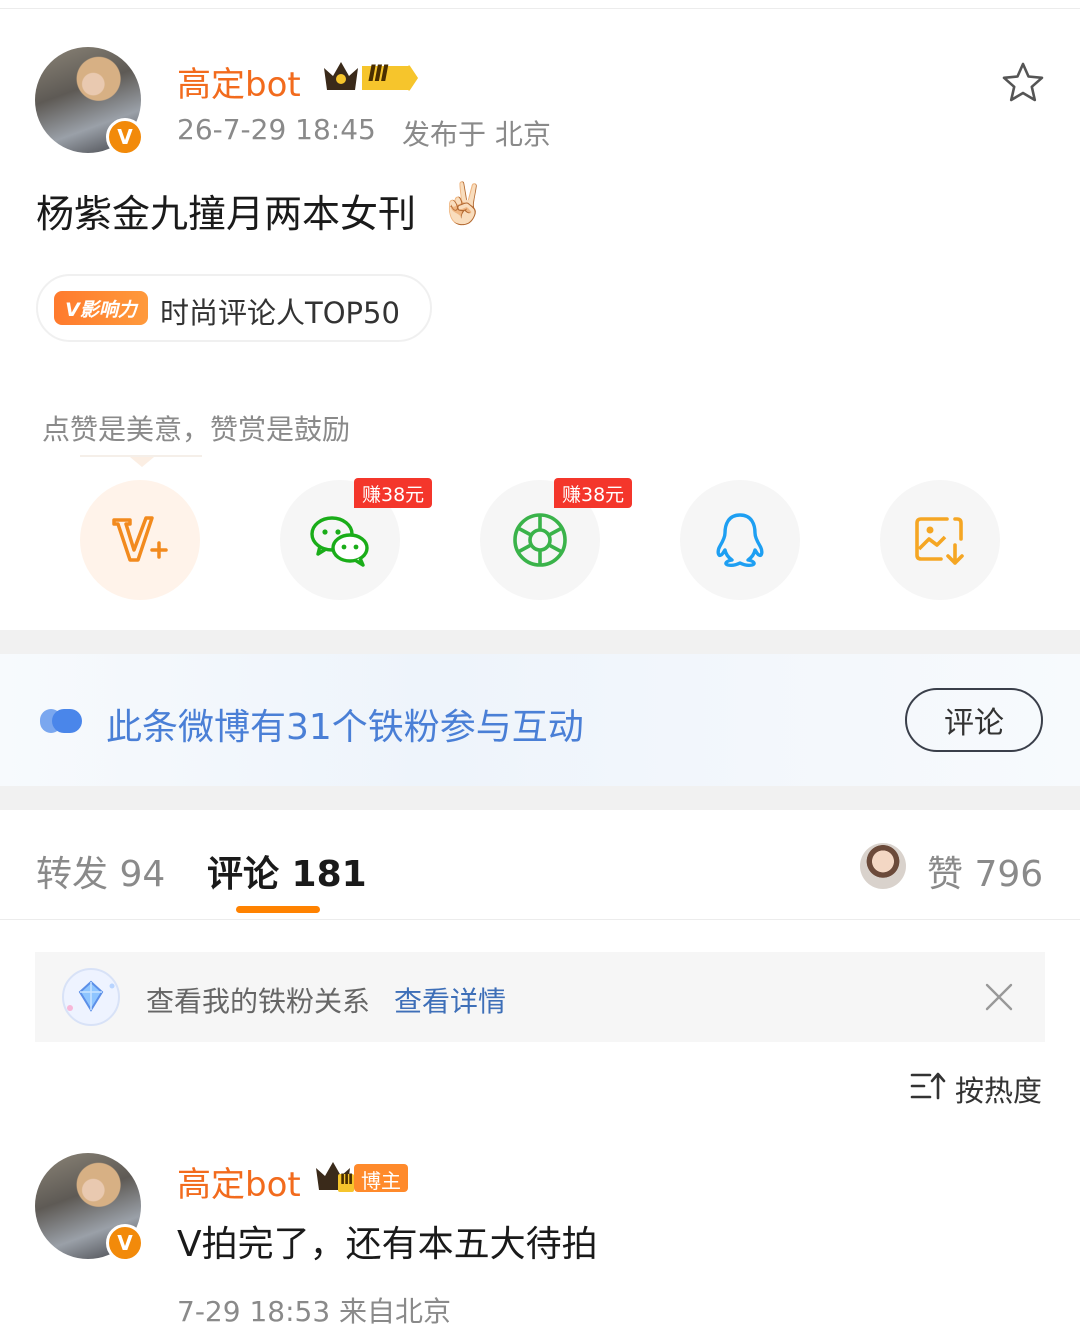 This screenshot has width=1080, height=1342. I want to click on hint-pointer, so click(142, 462).